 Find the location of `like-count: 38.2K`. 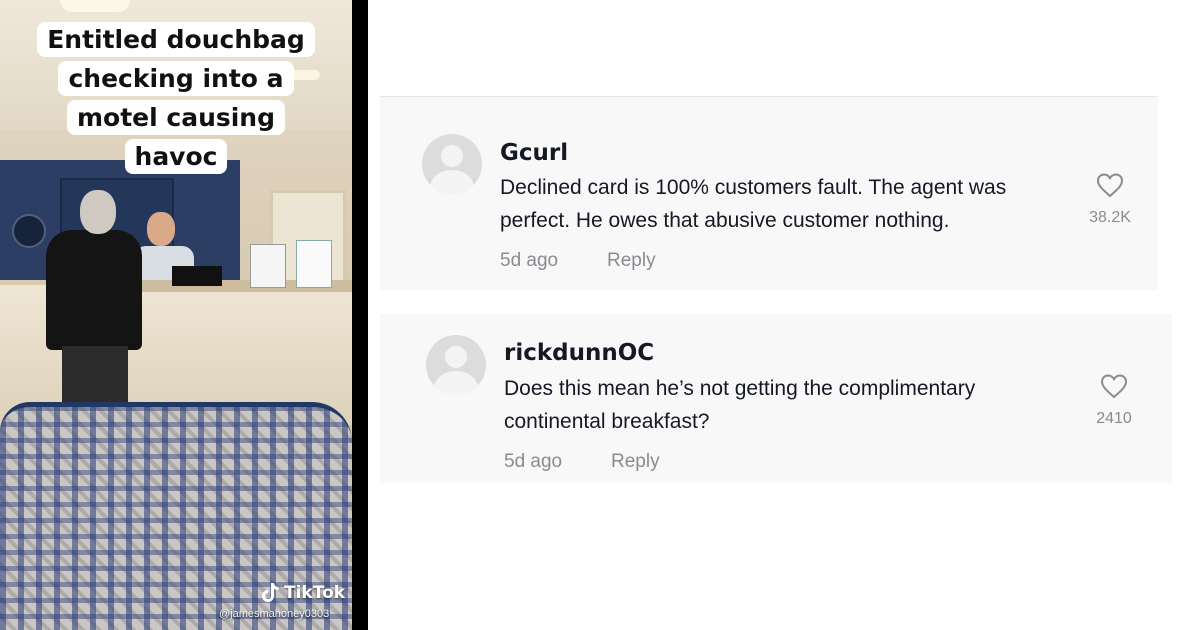

like-count: 38.2K is located at coordinates (1110, 217).